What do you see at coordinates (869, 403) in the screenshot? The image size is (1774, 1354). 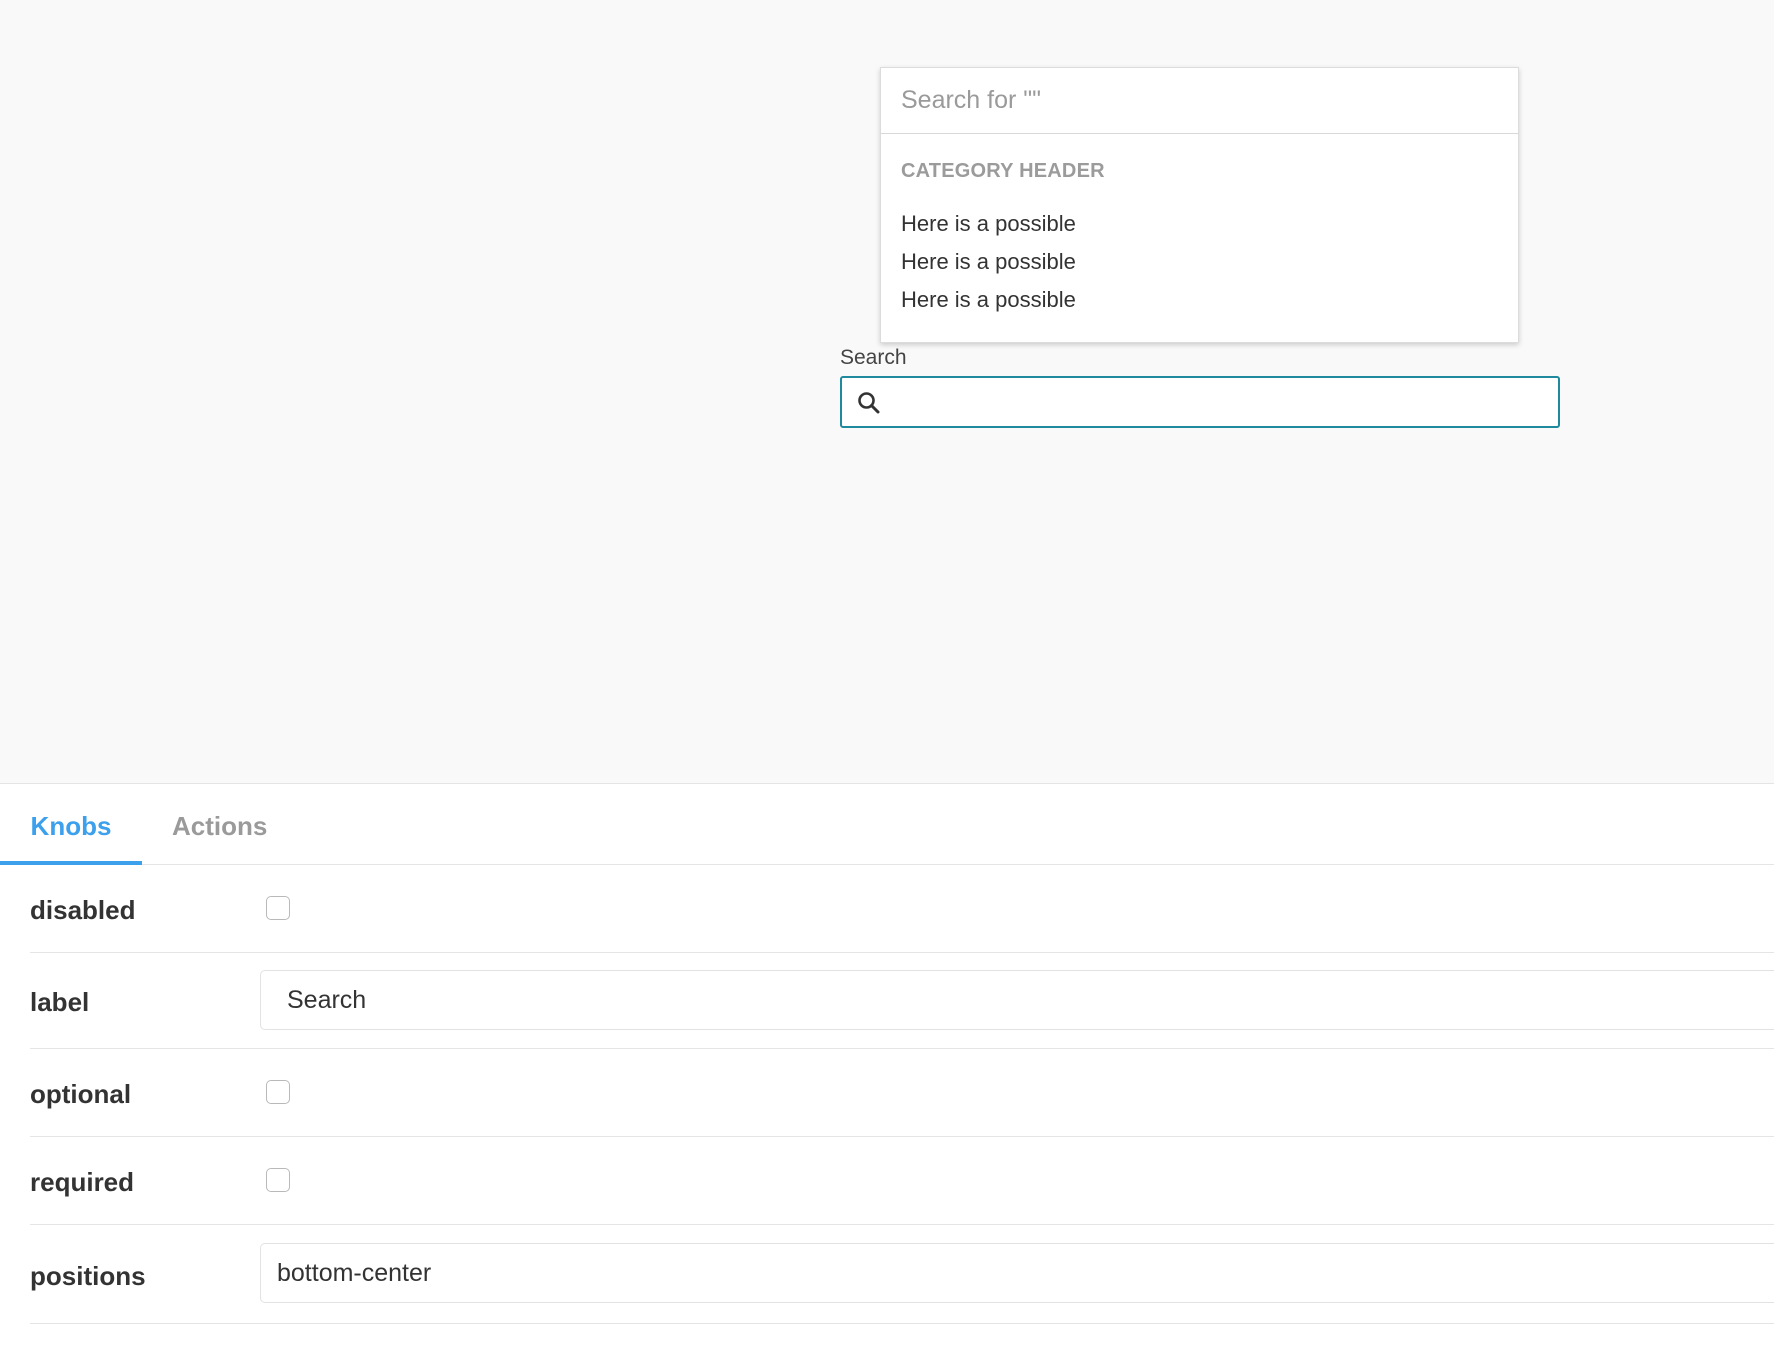 I see `search-icon` at bounding box center [869, 403].